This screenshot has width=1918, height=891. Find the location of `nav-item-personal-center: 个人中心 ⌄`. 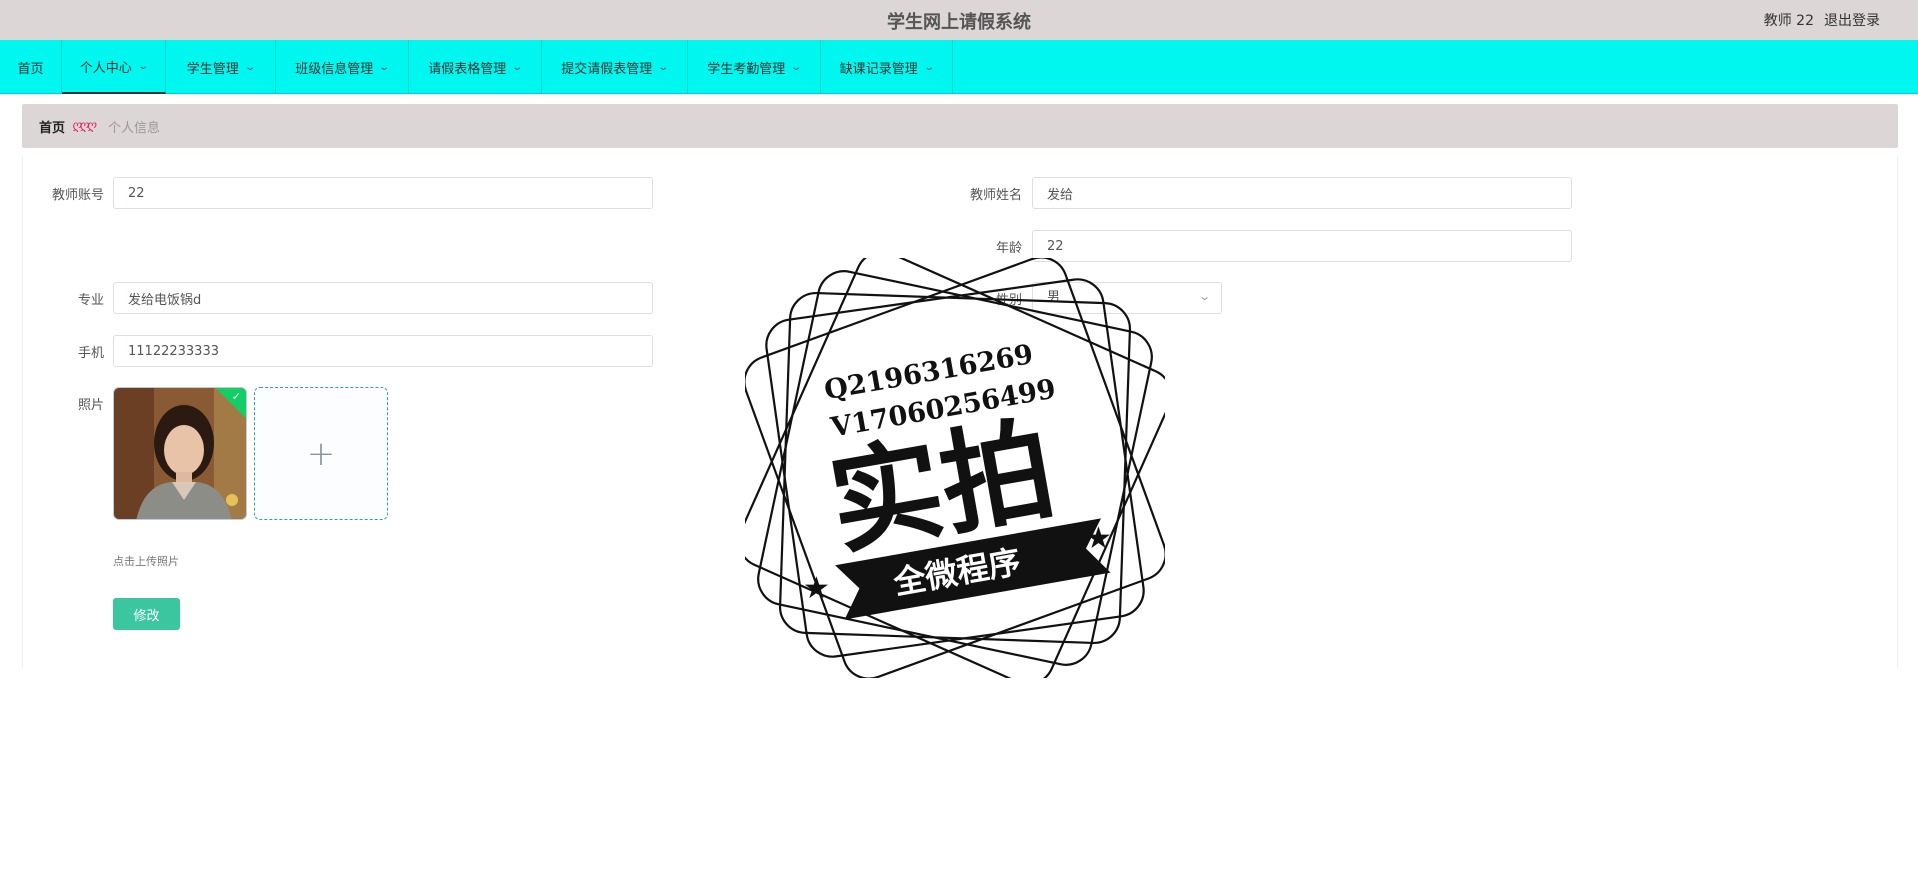

nav-item-personal-center: 个人中心 ⌄ is located at coordinates (114, 67).